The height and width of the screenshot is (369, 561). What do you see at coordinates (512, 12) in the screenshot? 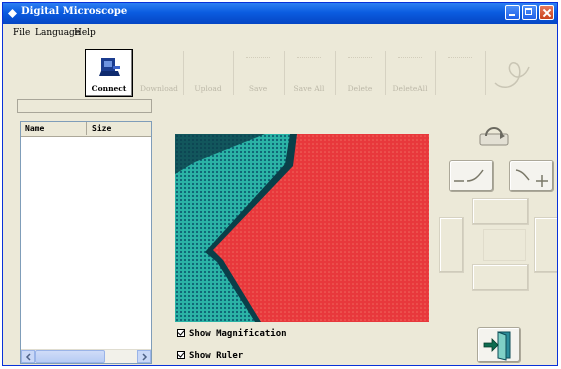
I see `minimize-button` at bounding box center [512, 12].